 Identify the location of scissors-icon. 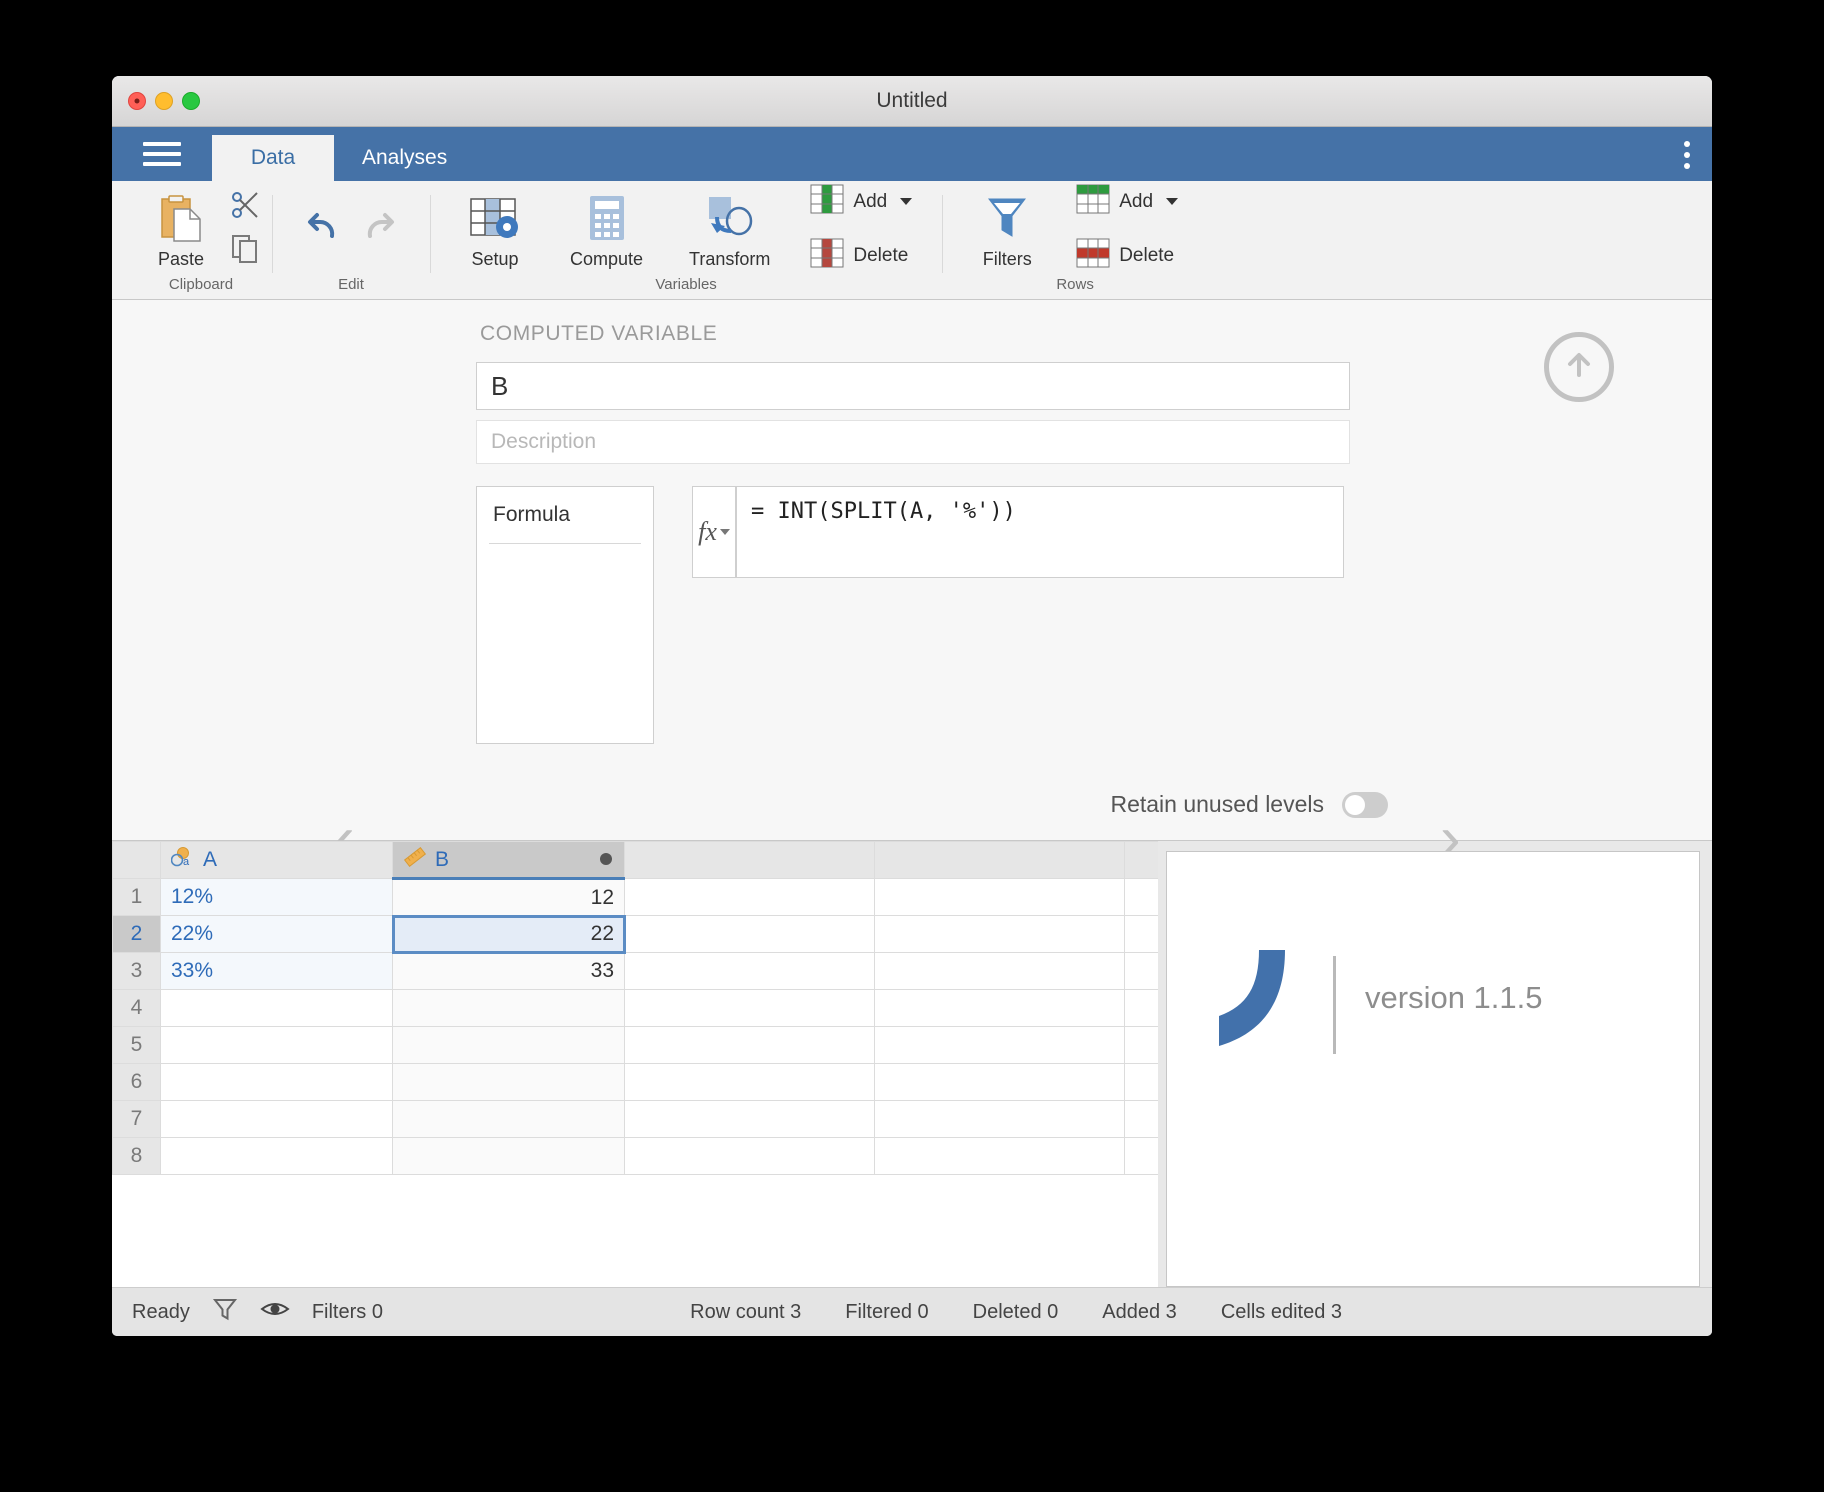
(245, 207).